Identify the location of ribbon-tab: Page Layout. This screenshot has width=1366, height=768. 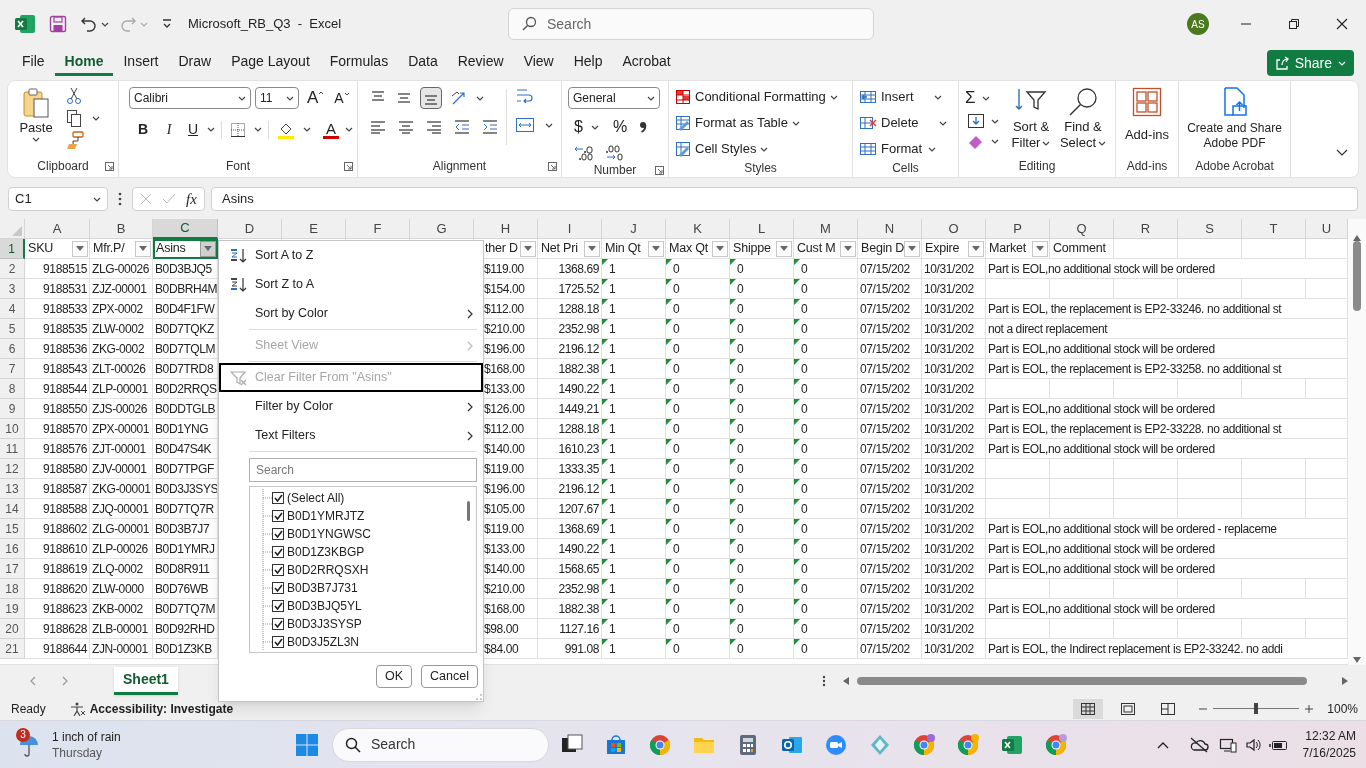
(270, 63).